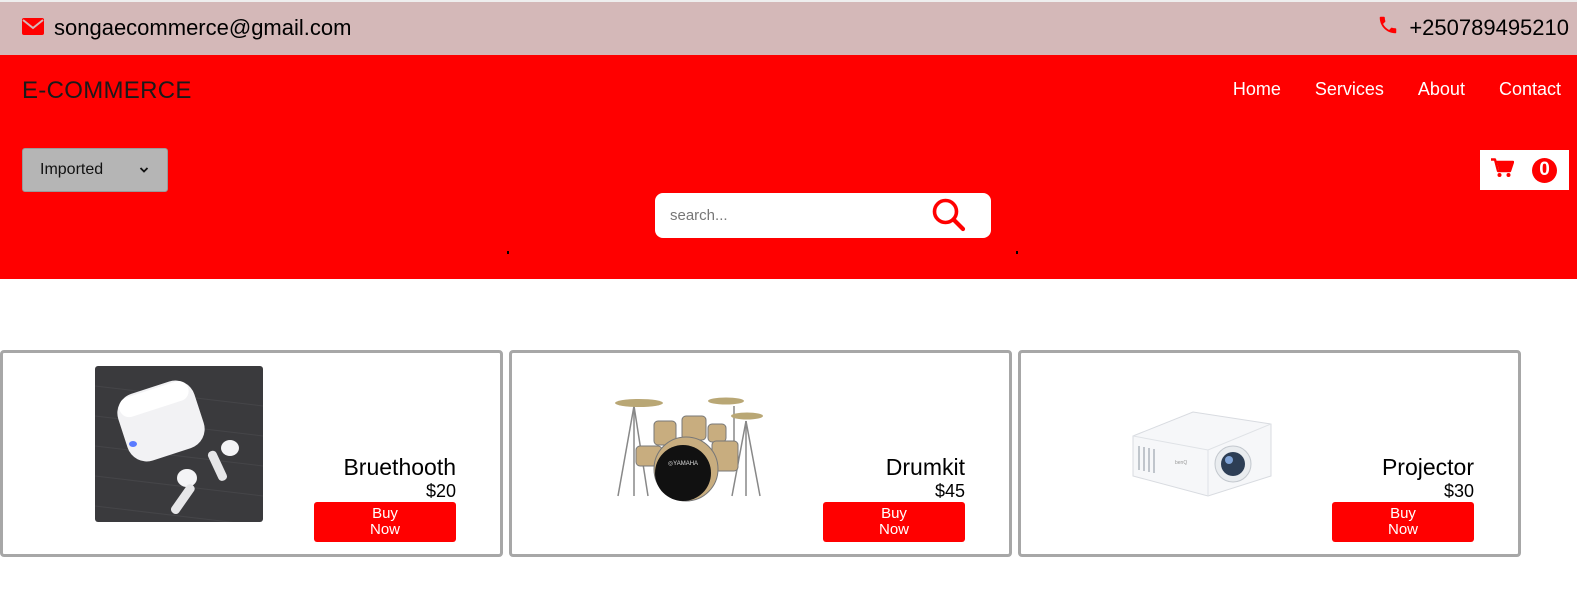 This screenshot has height=594, width=1577. I want to click on product-name: Projector, so click(1427, 467).